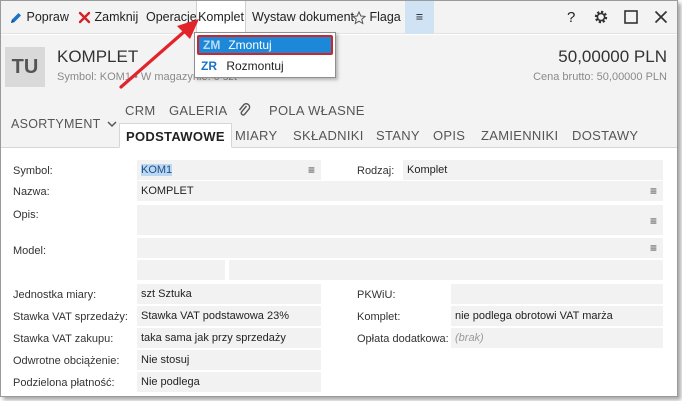 This screenshot has height=401, width=682. Describe the element at coordinates (376, 171) in the screenshot. I see `rodzaj-label: Rodzaj:` at that location.